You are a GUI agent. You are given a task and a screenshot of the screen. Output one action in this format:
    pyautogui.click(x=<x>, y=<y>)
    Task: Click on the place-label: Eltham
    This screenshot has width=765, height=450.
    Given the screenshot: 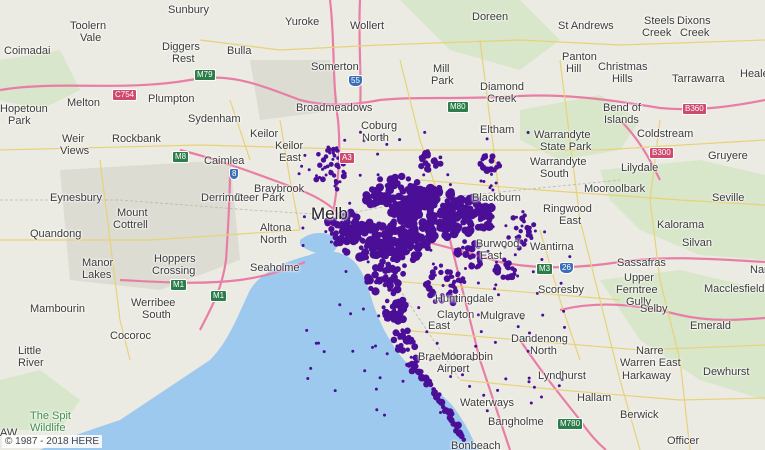 What is the action you would take?
    pyautogui.click(x=497, y=130)
    